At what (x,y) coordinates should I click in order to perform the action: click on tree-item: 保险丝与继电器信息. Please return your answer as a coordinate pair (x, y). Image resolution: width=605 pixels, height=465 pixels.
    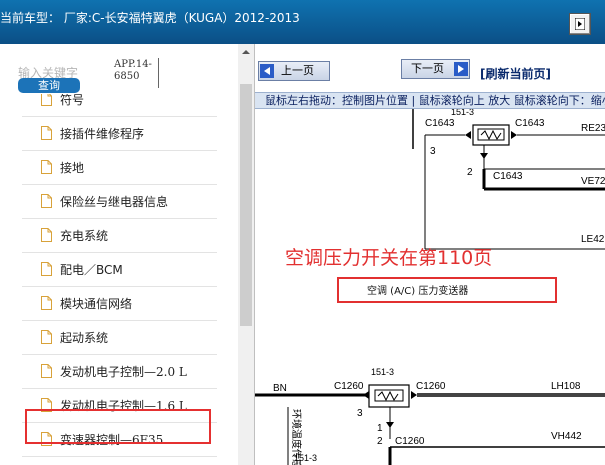
    Looking at the image, I should click on (119, 202).